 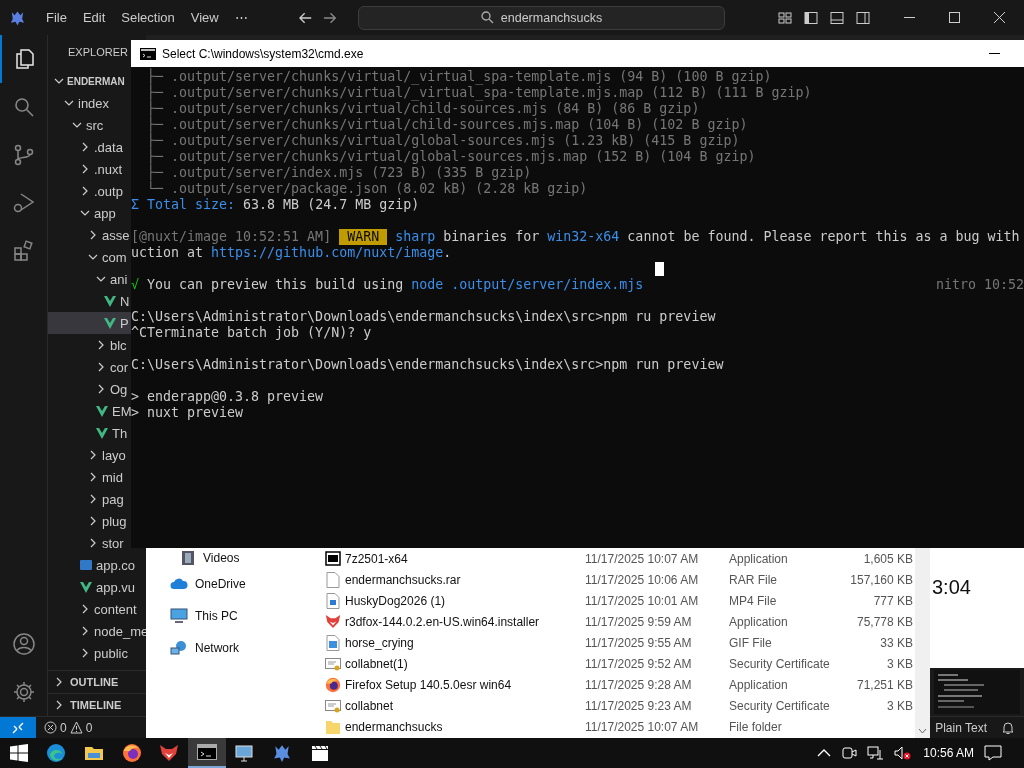 I want to click on settings-icon, so click(x=23, y=692).